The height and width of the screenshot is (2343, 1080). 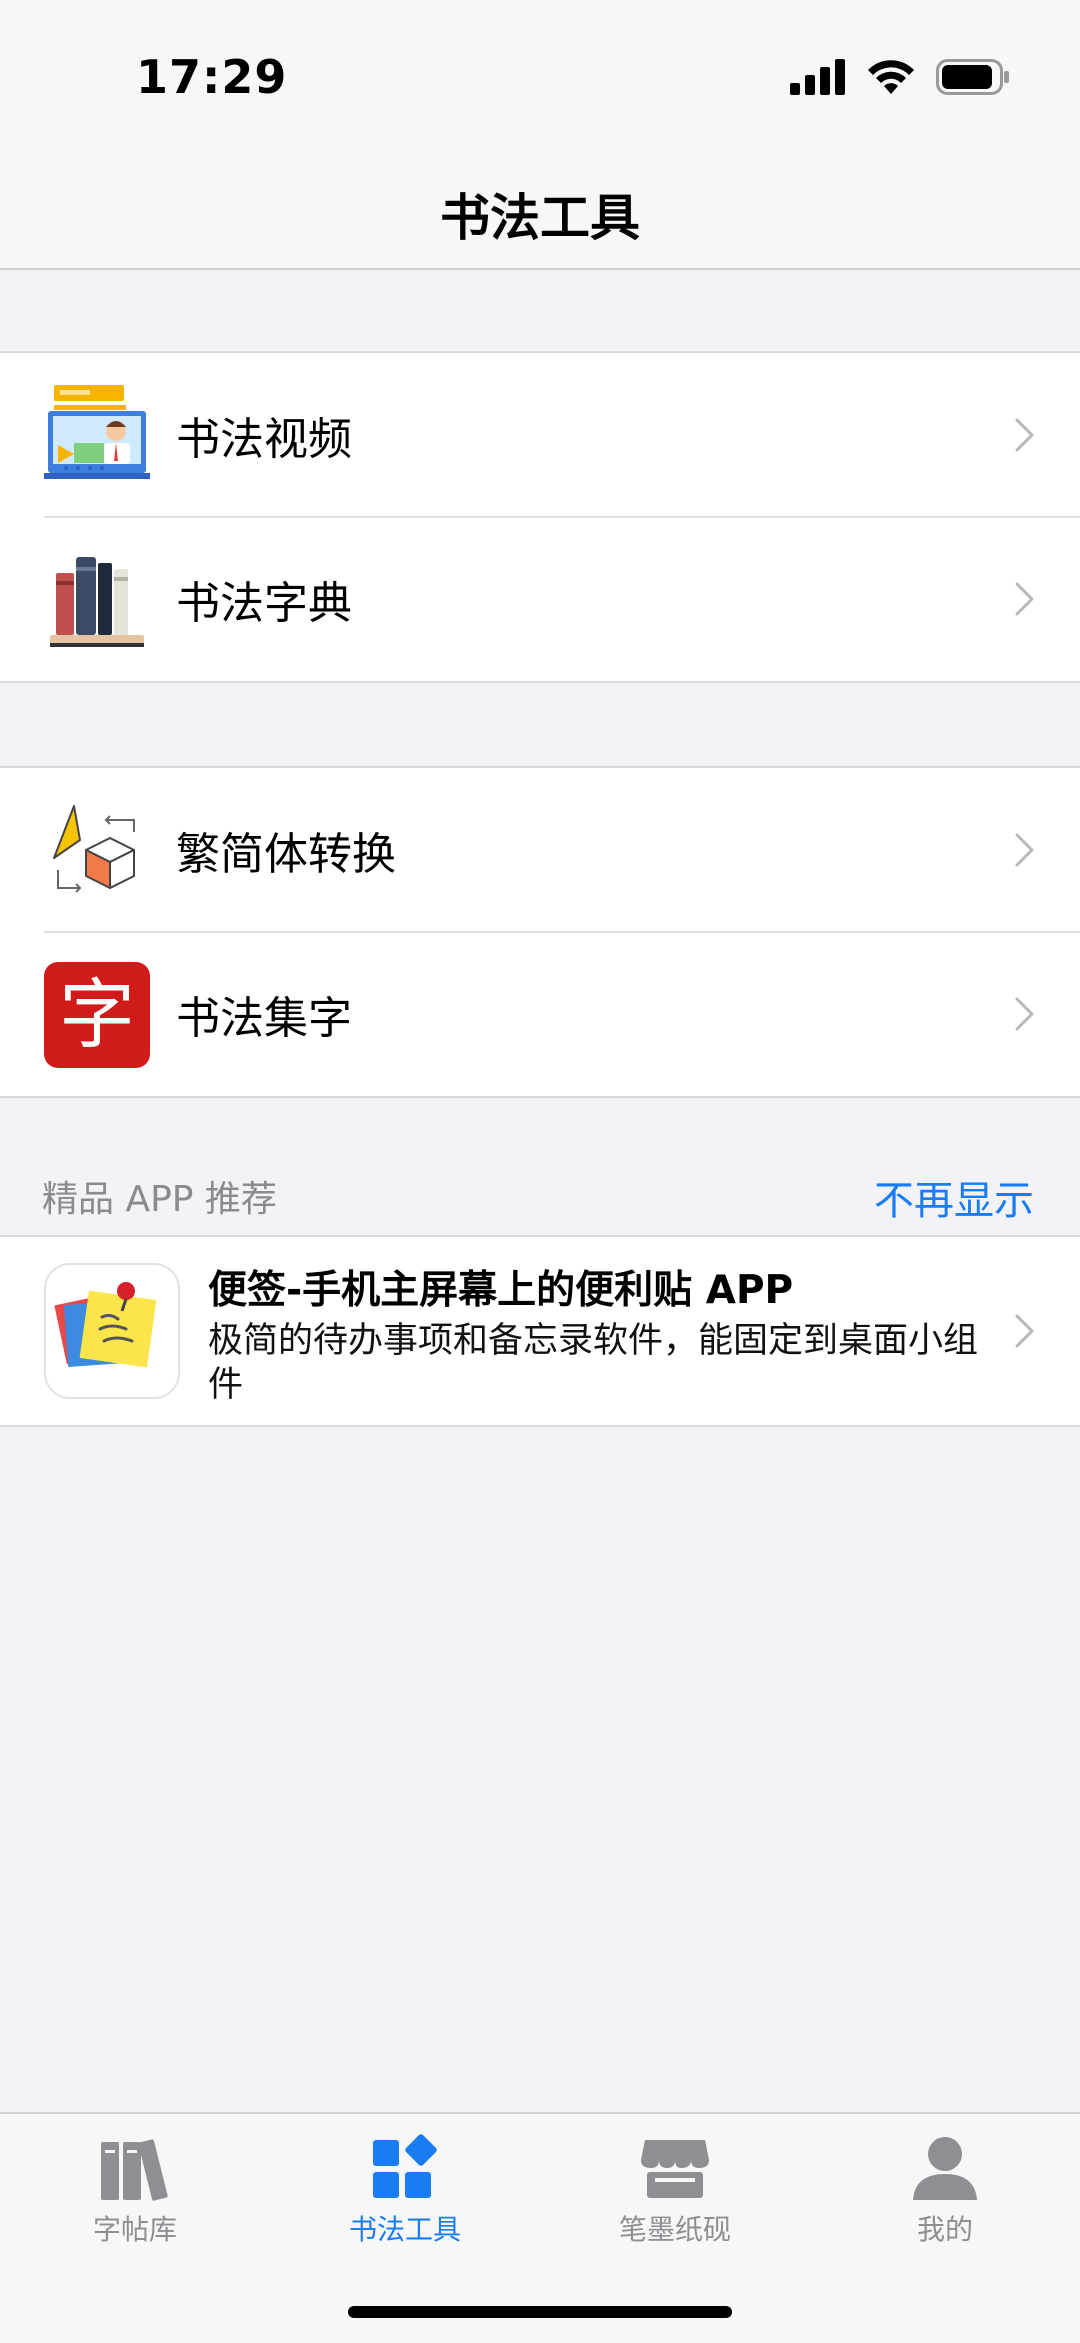 What do you see at coordinates (159, 1199) in the screenshot?
I see `recommend-section-title: 精品 APP 推荐` at bounding box center [159, 1199].